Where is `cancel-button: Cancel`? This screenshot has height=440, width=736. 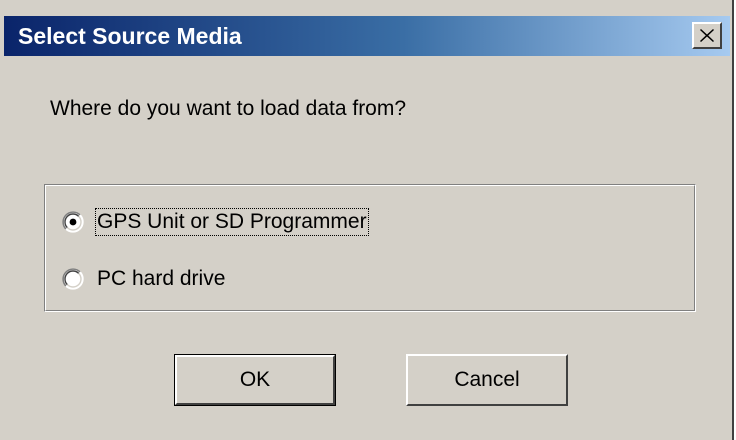 cancel-button: Cancel is located at coordinates (487, 380).